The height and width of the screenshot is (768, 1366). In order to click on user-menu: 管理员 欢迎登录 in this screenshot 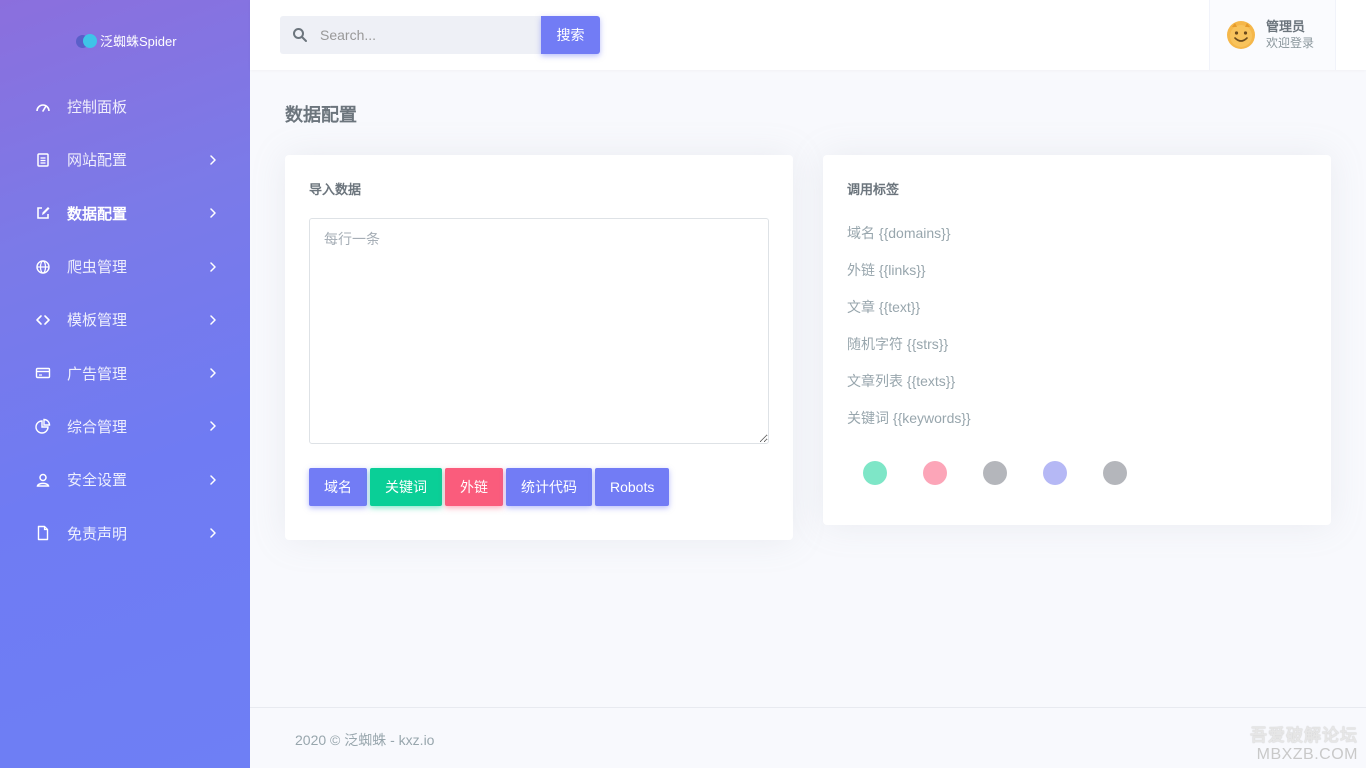, I will do `click(1272, 35)`.